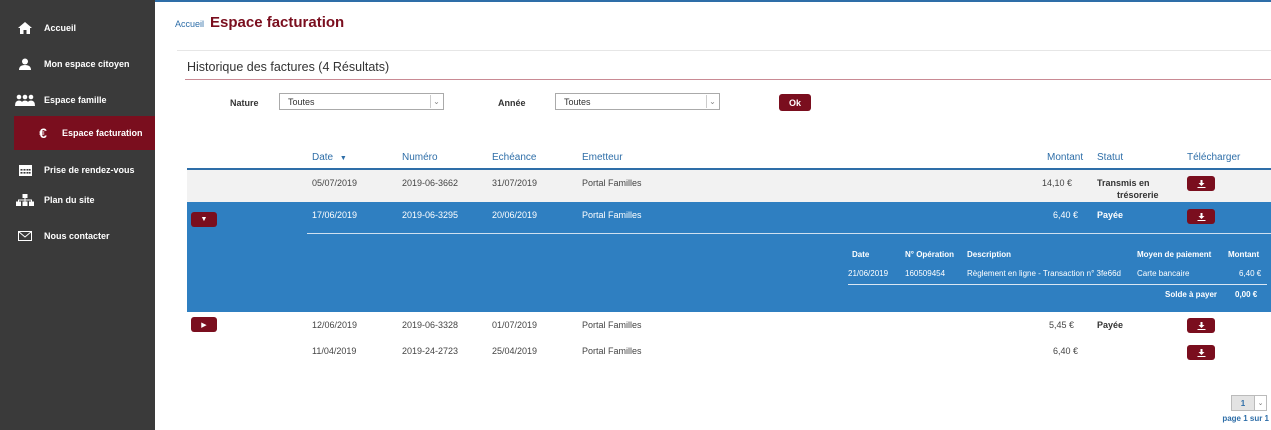 This screenshot has width=1271, height=430. Describe the element at coordinates (335, 215) in the screenshot. I see `cell-date: 17/06/2019` at that location.